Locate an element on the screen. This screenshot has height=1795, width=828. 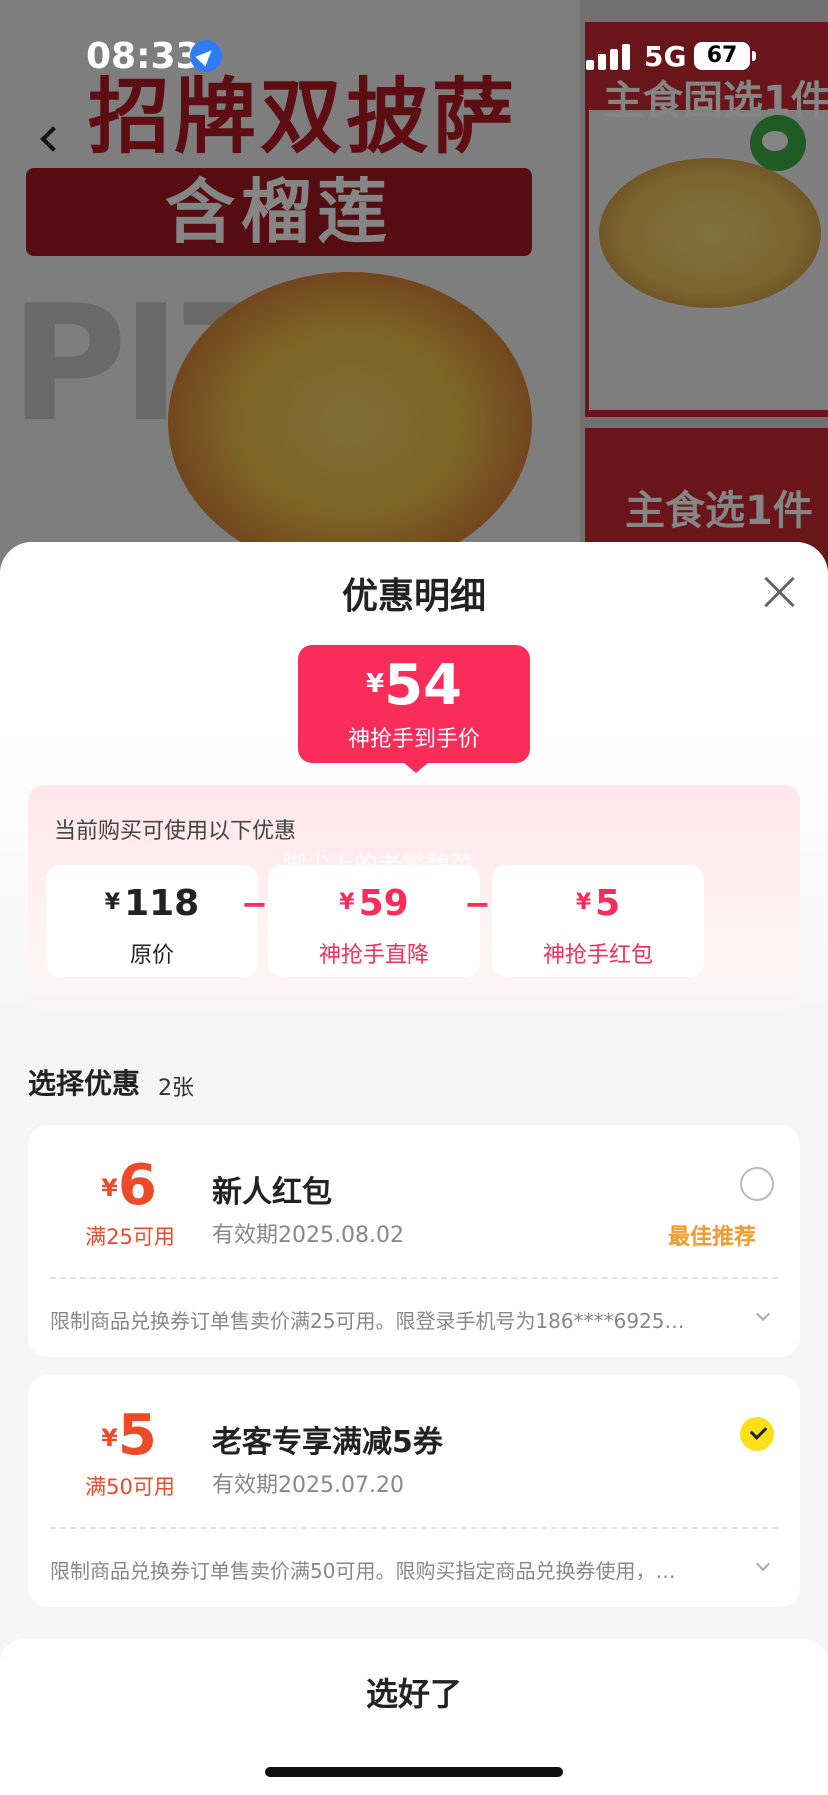
final-price-currency: ¥ is located at coordinates (375, 684).